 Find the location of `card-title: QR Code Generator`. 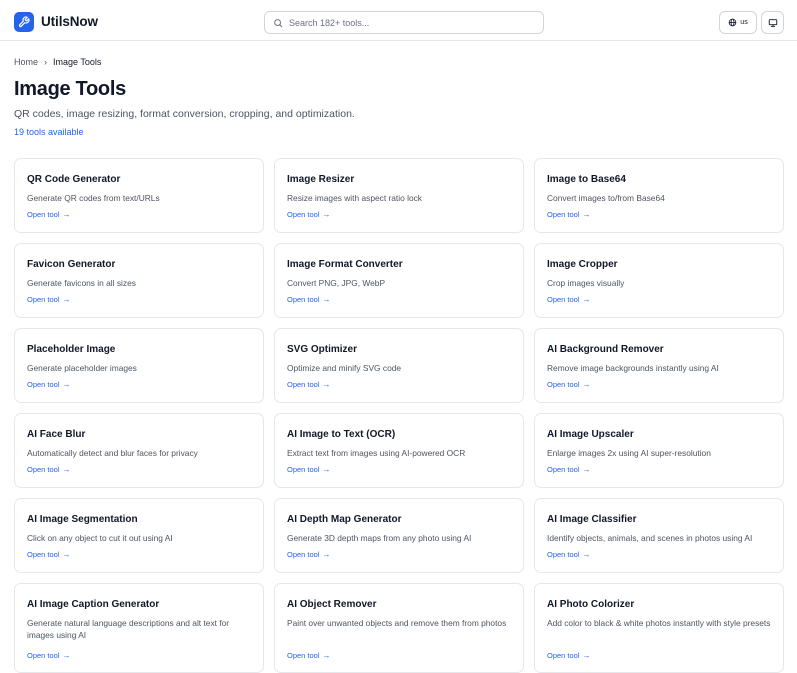

card-title: QR Code Generator is located at coordinates (74, 179).